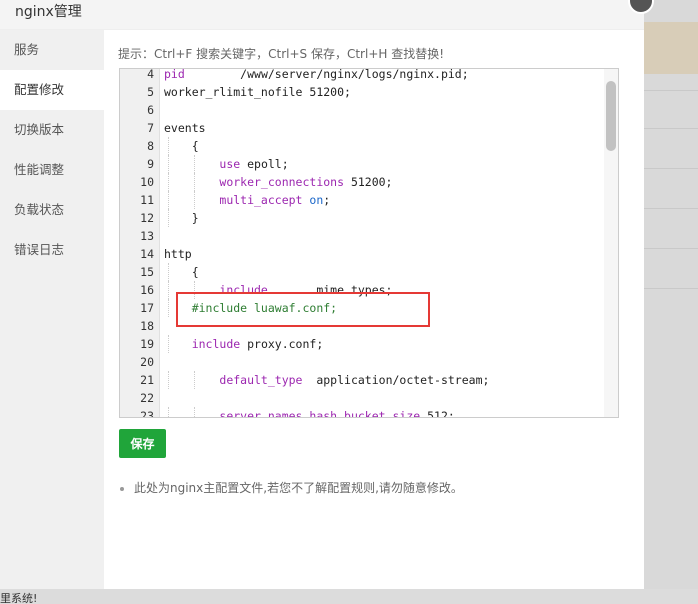 The width and height of the screenshot is (698, 604). Describe the element at coordinates (322, 15) in the screenshot. I see `dialog-header: nginx管理` at that location.